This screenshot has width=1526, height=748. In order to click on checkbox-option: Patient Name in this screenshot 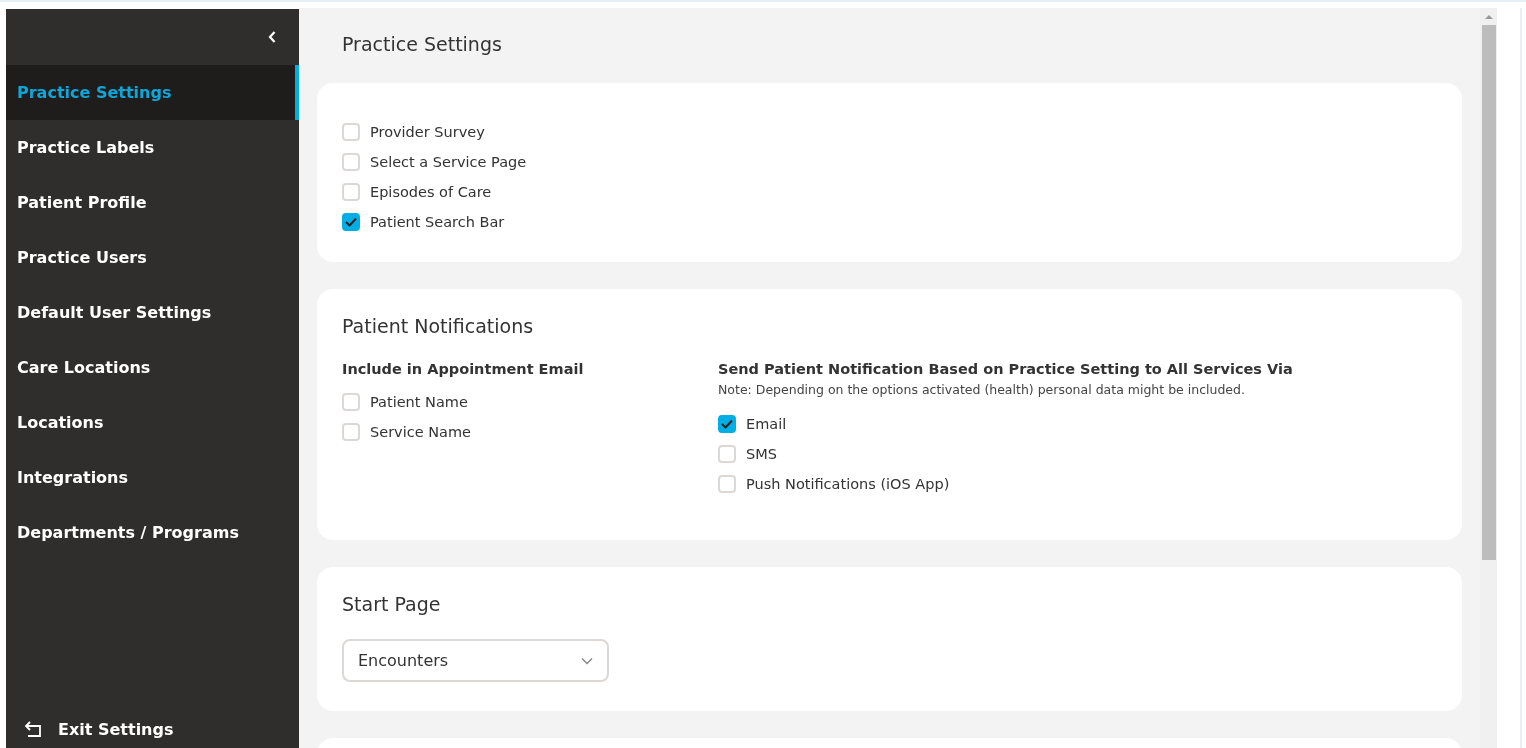, I will do `click(530, 402)`.